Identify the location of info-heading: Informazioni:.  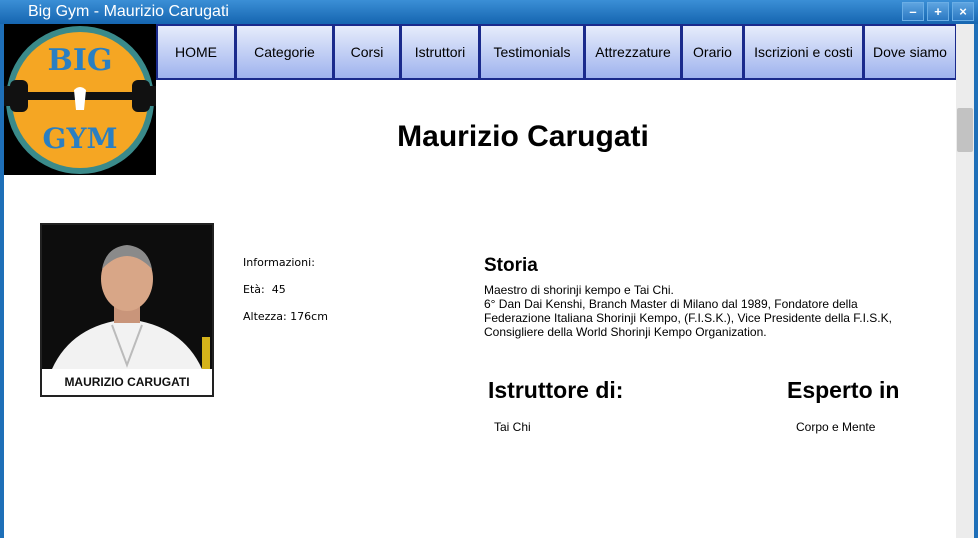
(279, 262).